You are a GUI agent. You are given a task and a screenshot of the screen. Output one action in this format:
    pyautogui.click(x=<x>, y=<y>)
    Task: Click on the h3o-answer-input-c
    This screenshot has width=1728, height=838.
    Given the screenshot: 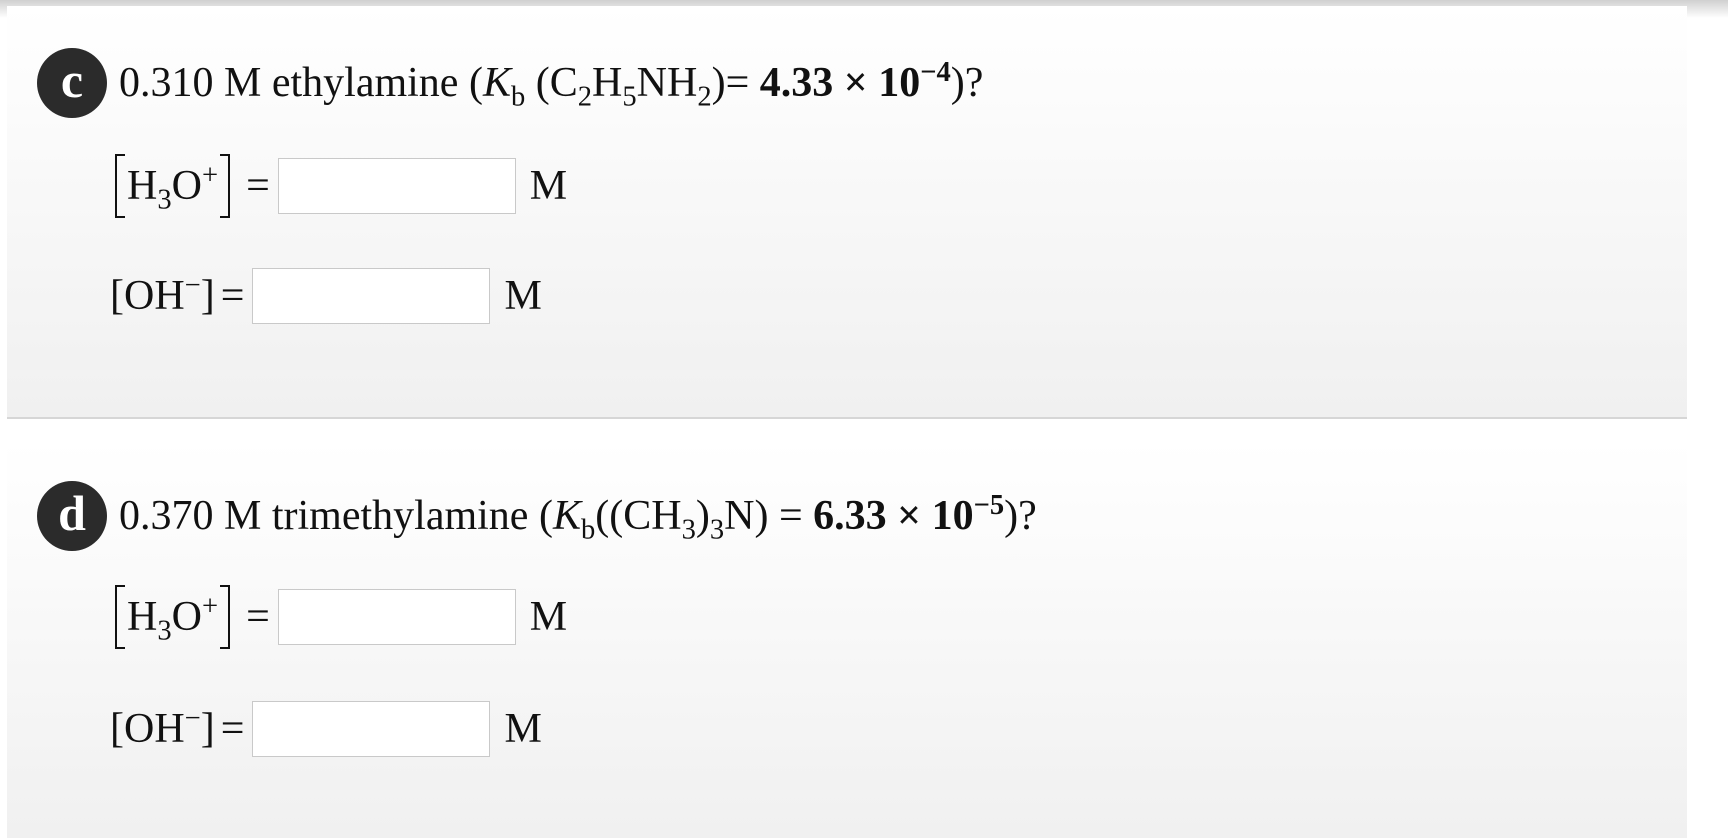 What is the action you would take?
    pyautogui.click(x=396, y=186)
    